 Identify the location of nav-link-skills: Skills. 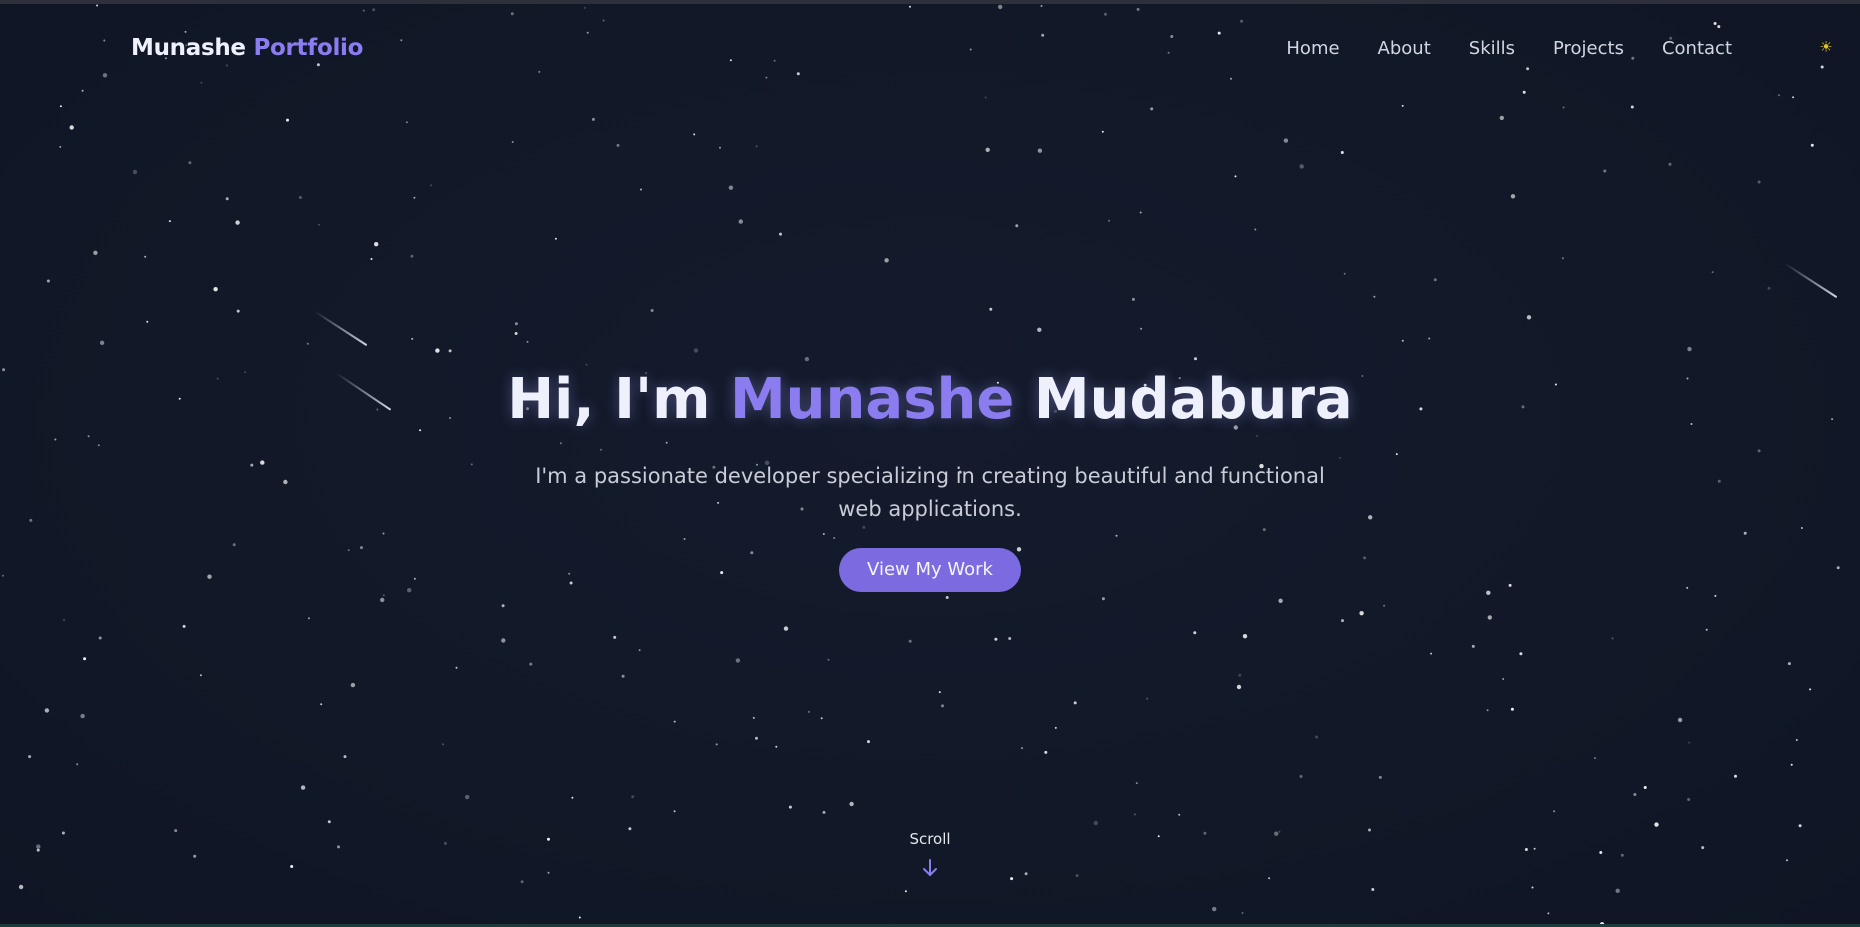
(1492, 48).